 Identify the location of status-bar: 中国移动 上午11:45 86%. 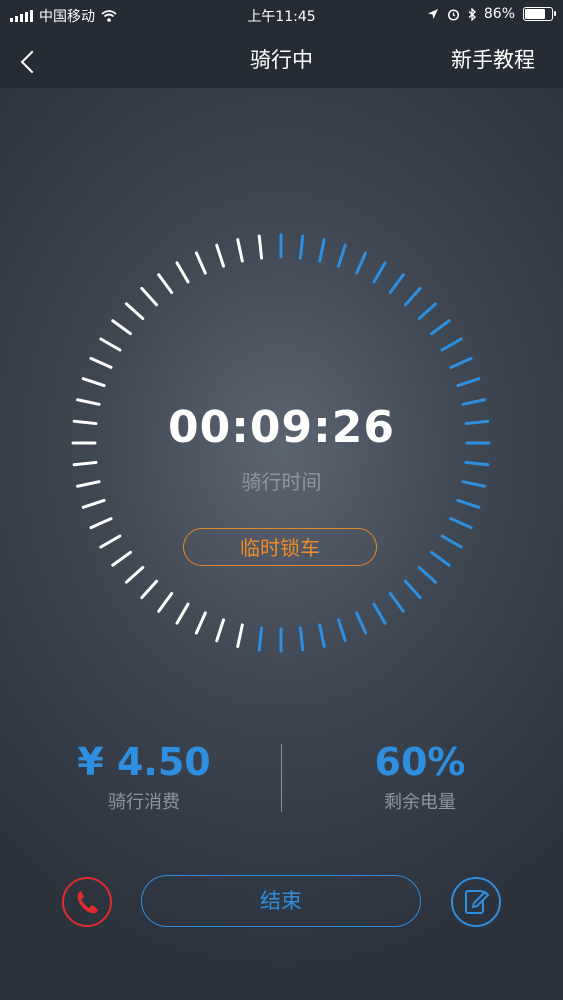
(281, 15).